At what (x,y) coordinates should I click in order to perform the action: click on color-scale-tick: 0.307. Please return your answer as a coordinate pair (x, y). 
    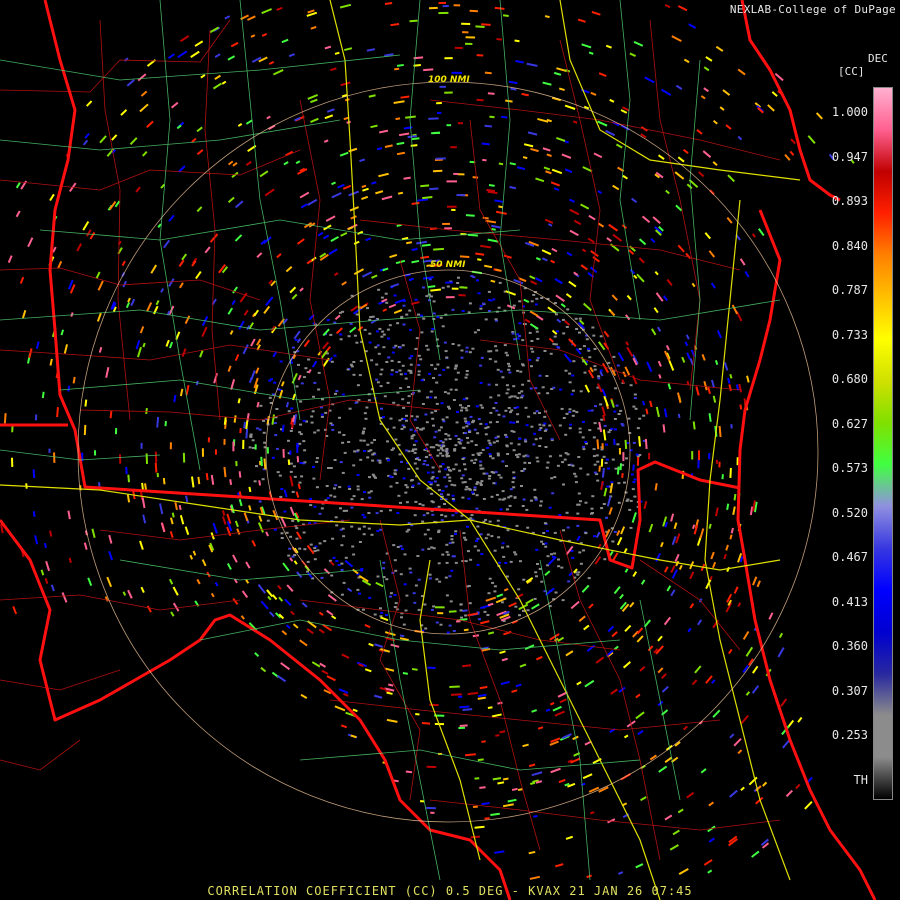
    Looking at the image, I should click on (849, 690).